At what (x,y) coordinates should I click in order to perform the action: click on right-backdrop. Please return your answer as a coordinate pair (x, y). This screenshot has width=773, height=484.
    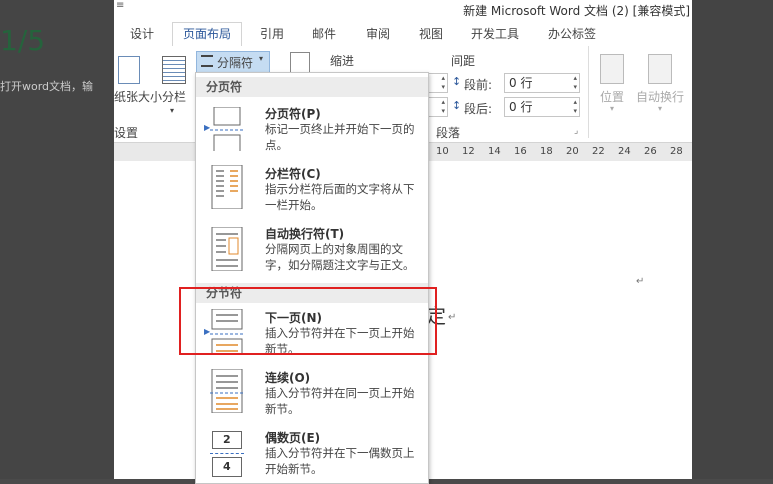
    Looking at the image, I should click on (732, 239).